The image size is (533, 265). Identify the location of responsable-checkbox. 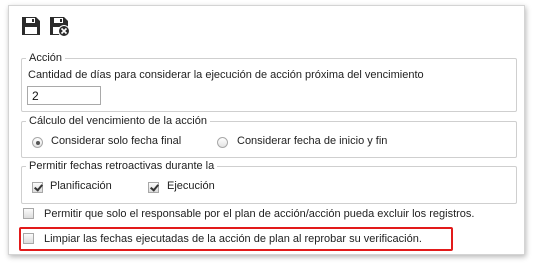
(28, 213).